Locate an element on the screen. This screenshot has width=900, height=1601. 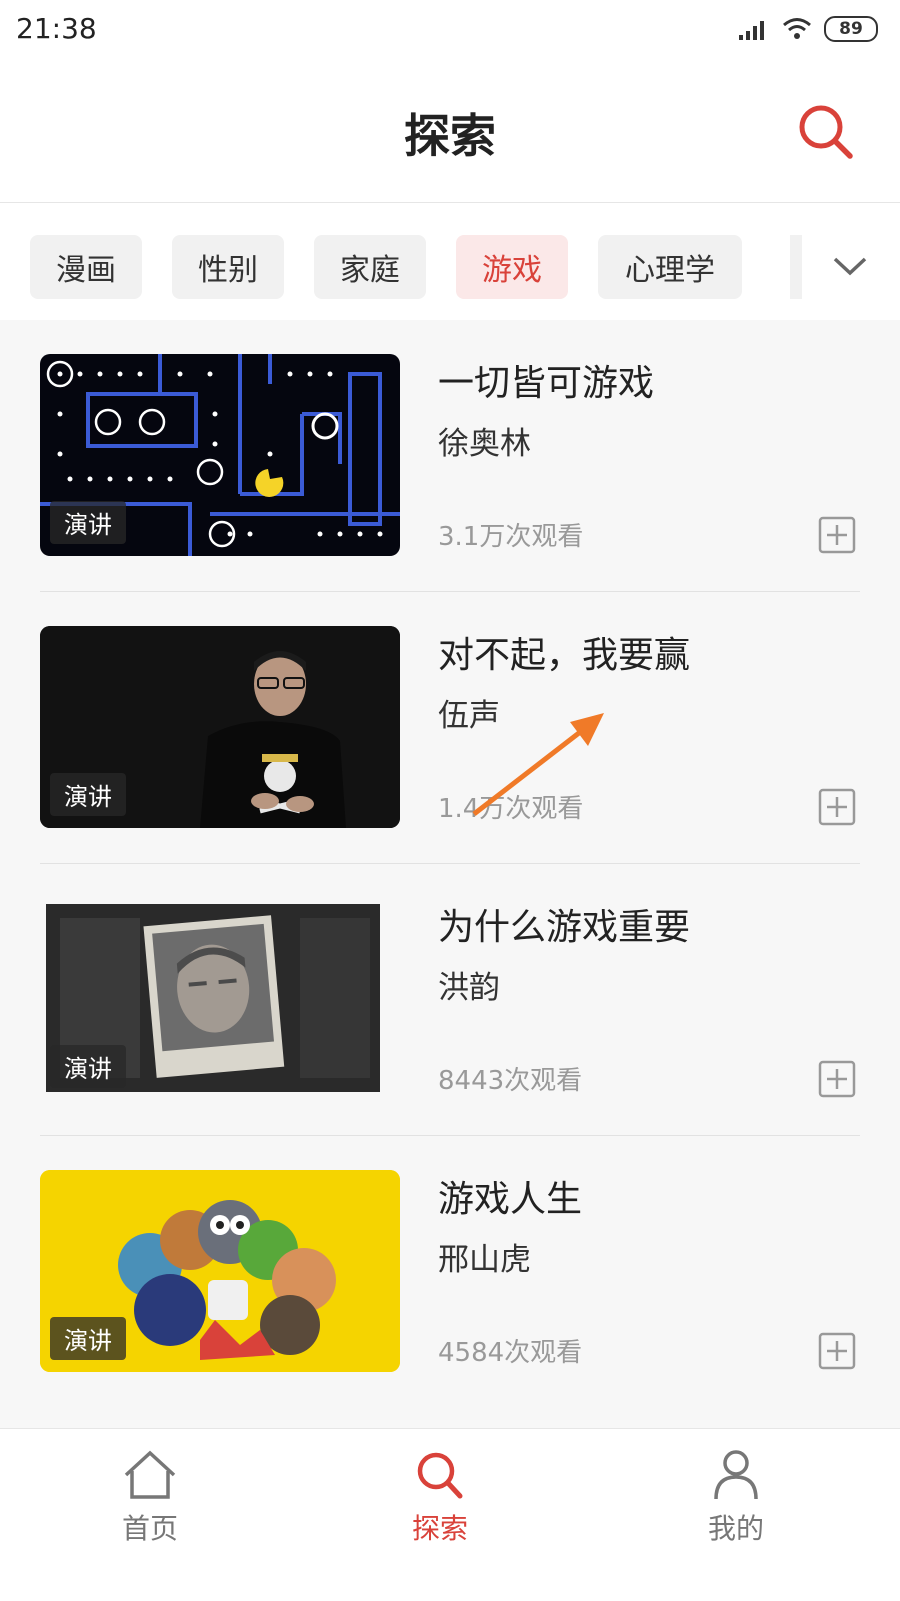
bottom-nav: 首页 探索 我的 is located at coordinates (450, 1514).